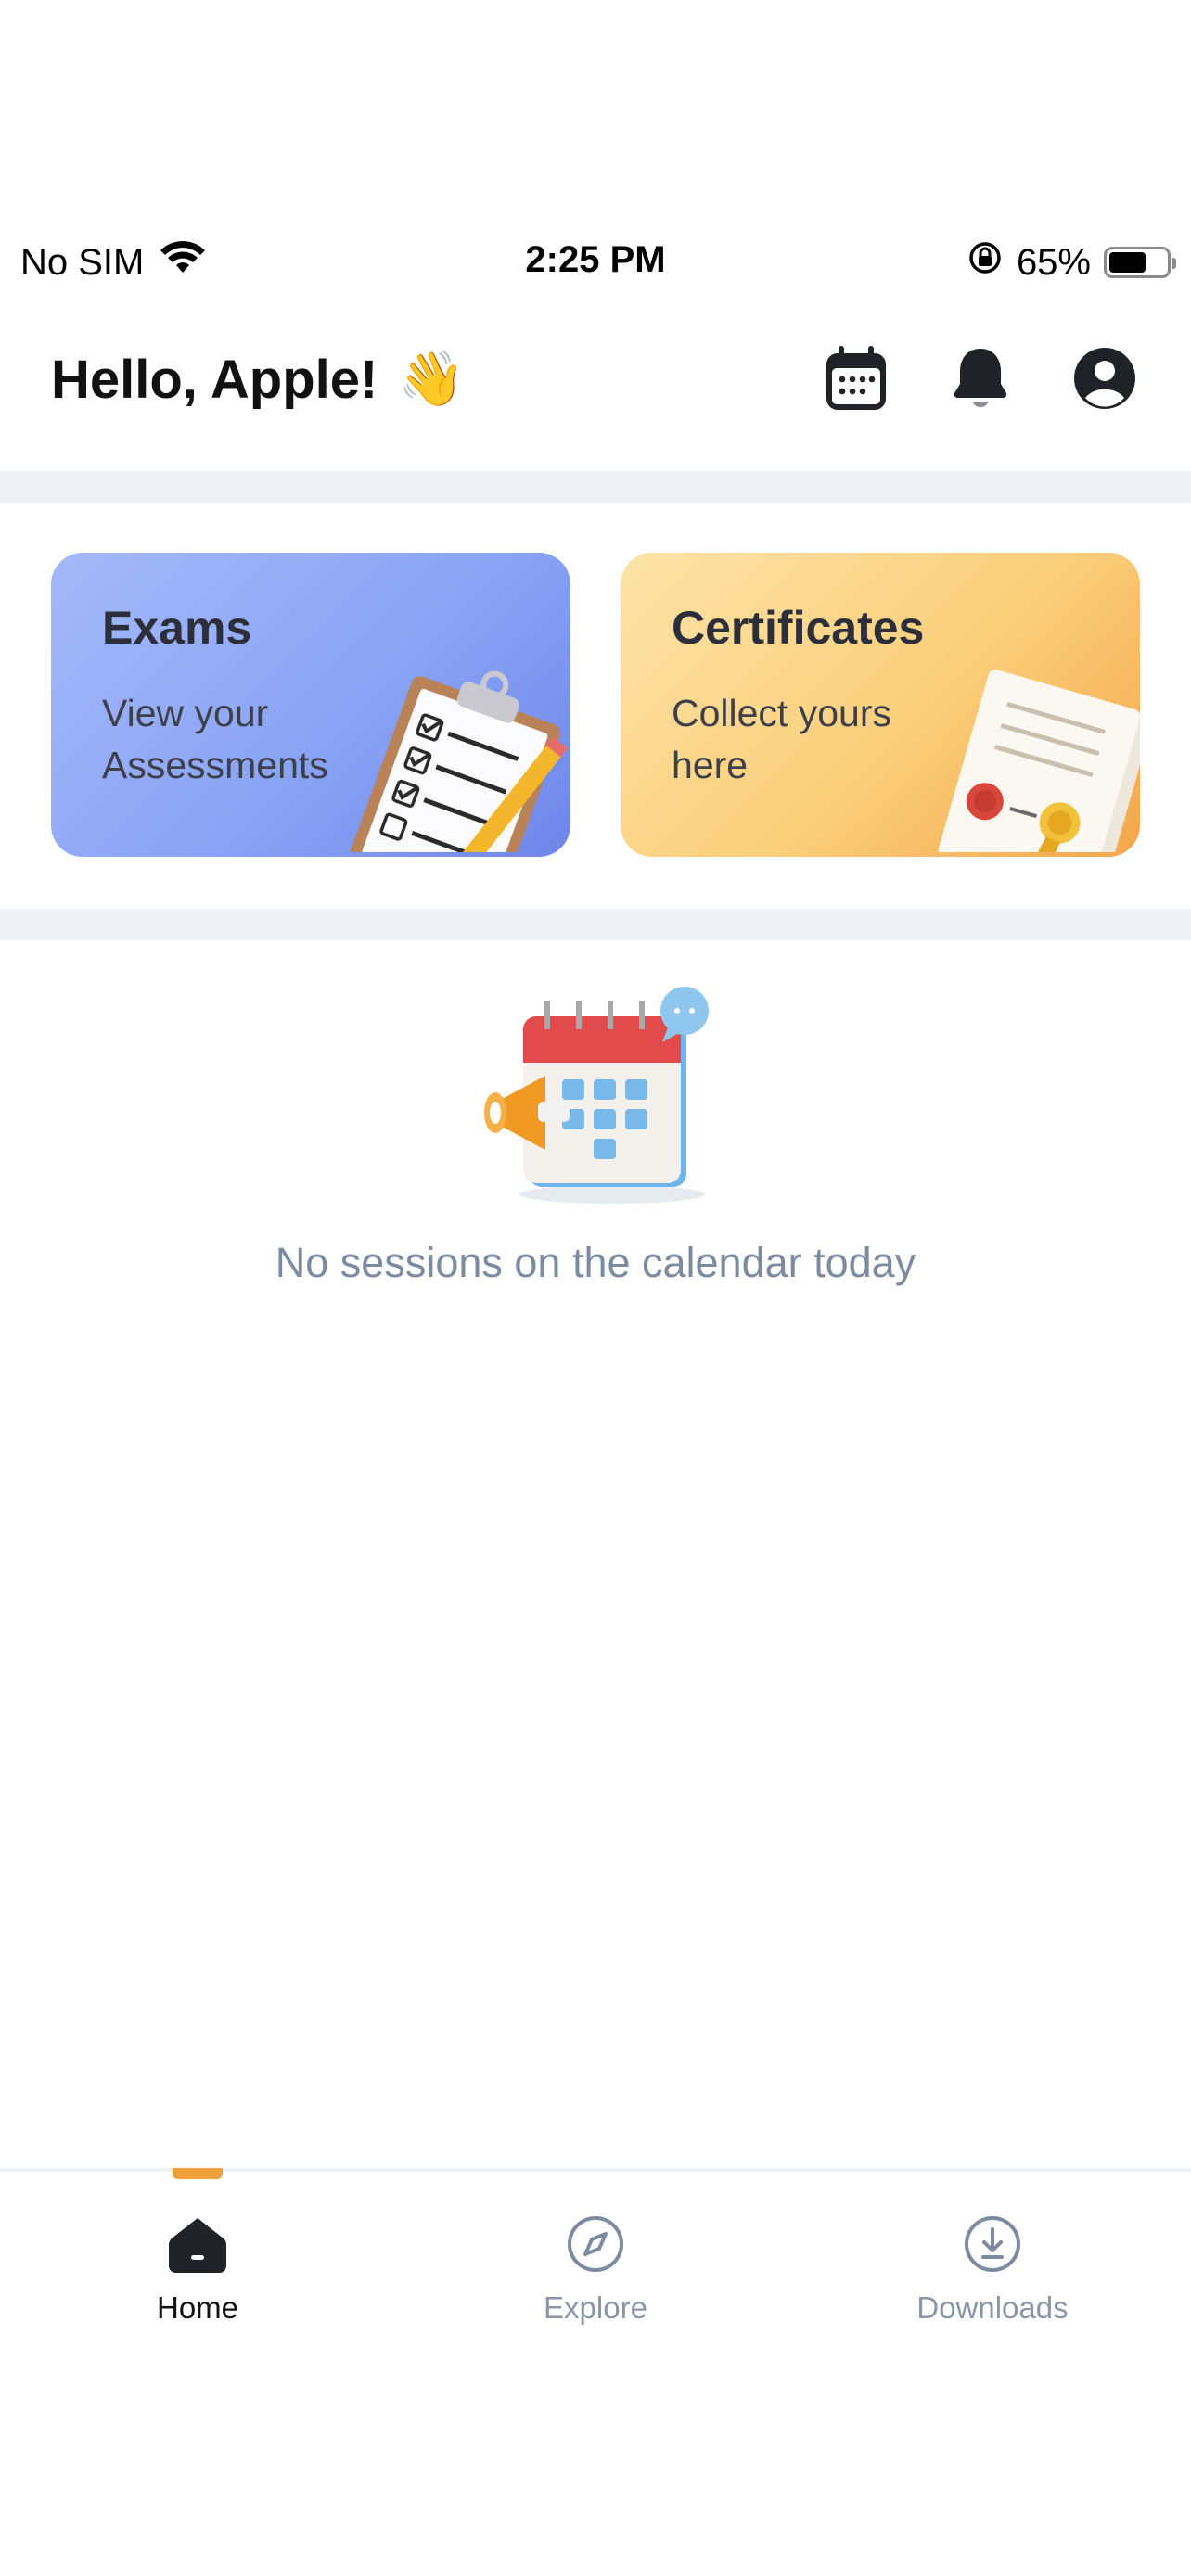 This screenshot has height=2576, width=1191. I want to click on nav-explore: Explore, so click(595, 2267).